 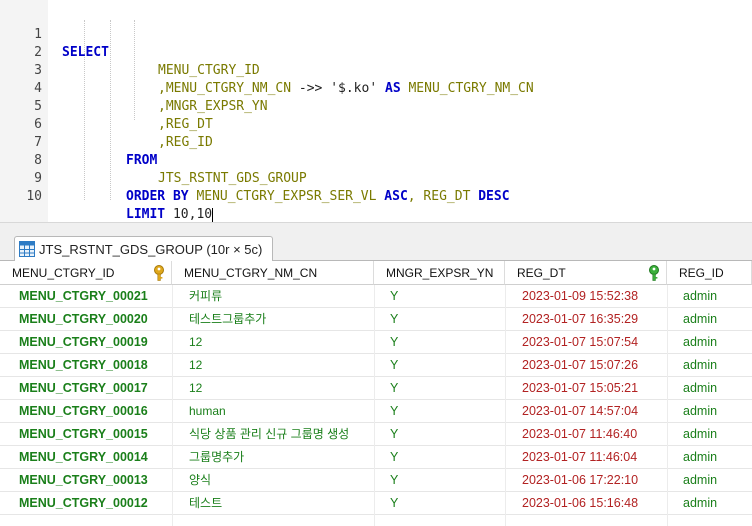 I want to click on keyword-select: SELECT, so click(x=85, y=52).